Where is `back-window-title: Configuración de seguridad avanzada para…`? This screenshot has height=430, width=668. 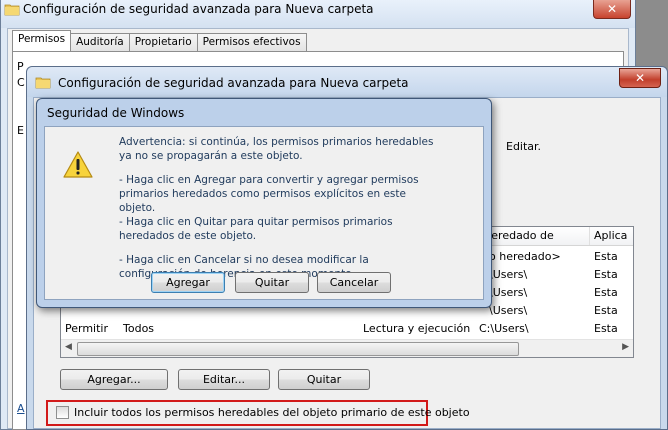
back-window-title: Configuración de seguridad avanzada para… is located at coordinates (198, 9).